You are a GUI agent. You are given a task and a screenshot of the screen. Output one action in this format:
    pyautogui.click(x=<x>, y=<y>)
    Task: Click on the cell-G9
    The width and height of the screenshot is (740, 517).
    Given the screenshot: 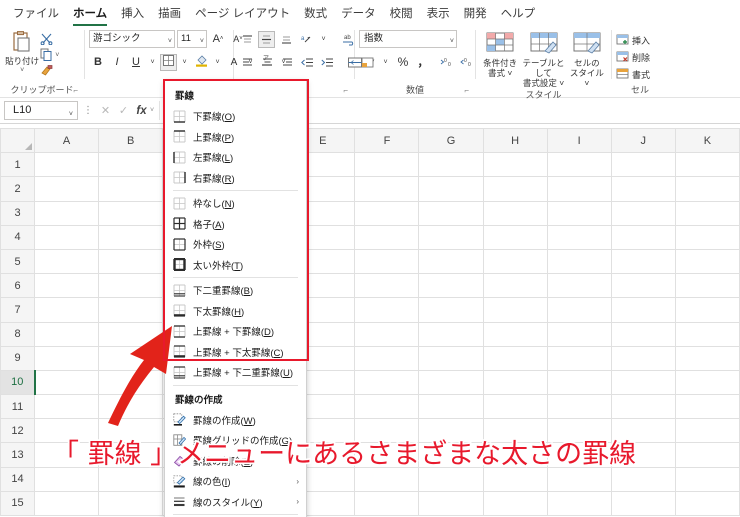 What is the action you would take?
    pyautogui.click(x=451, y=358)
    